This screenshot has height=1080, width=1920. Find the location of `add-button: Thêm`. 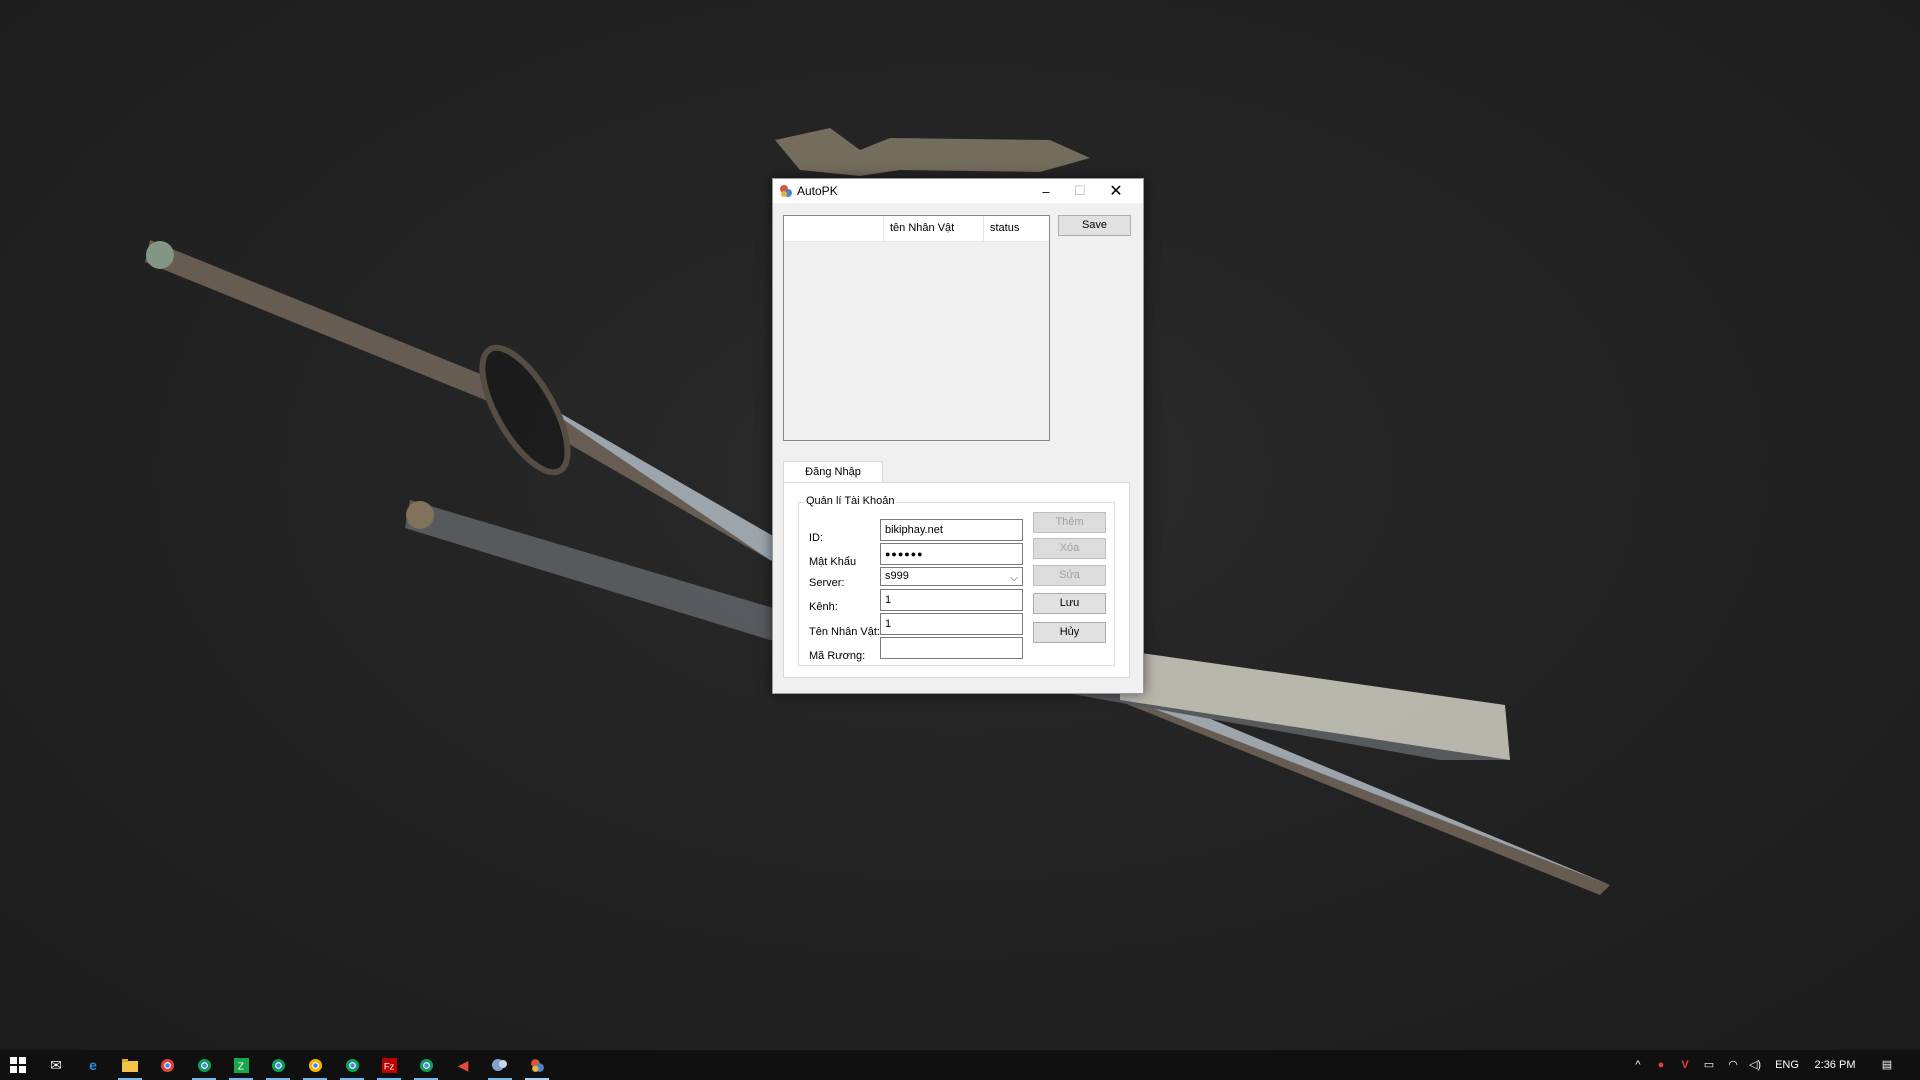

add-button: Thêm is located at coordinates (1069, 522).